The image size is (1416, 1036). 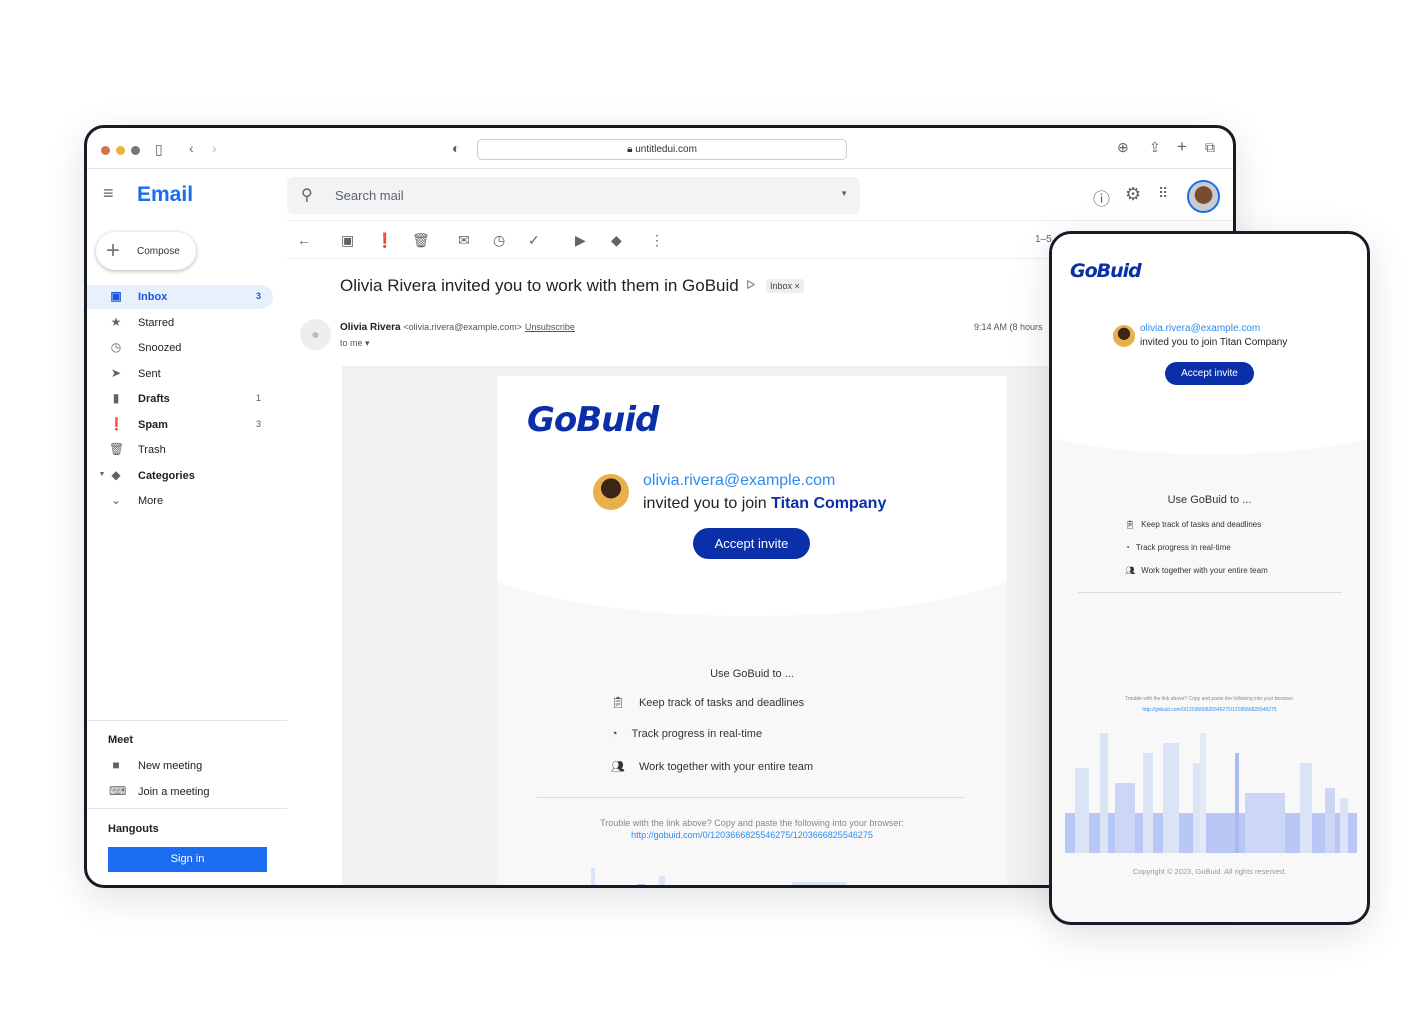 What do you see at coordinates (180, 425) in the screenshot?
I see `sidebar-item-spam: ❗ Spam 3` at bounding box center [180, 425].